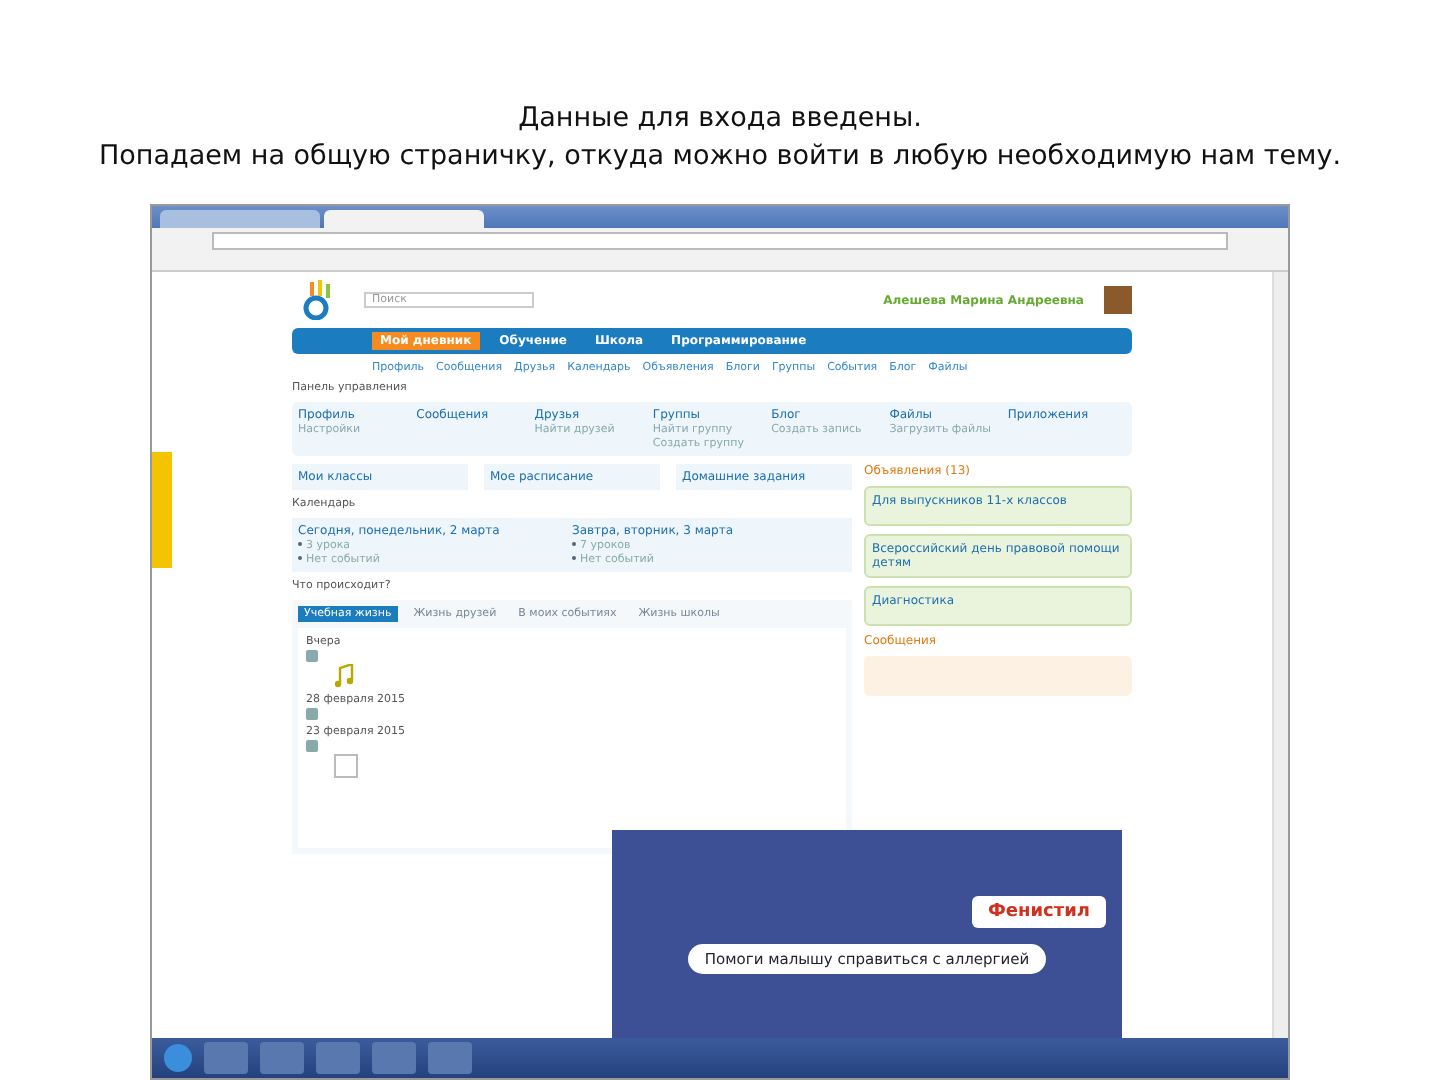 This screenshot has height=1080, width=1440. I want to click on address-bar, so click(720, 240).